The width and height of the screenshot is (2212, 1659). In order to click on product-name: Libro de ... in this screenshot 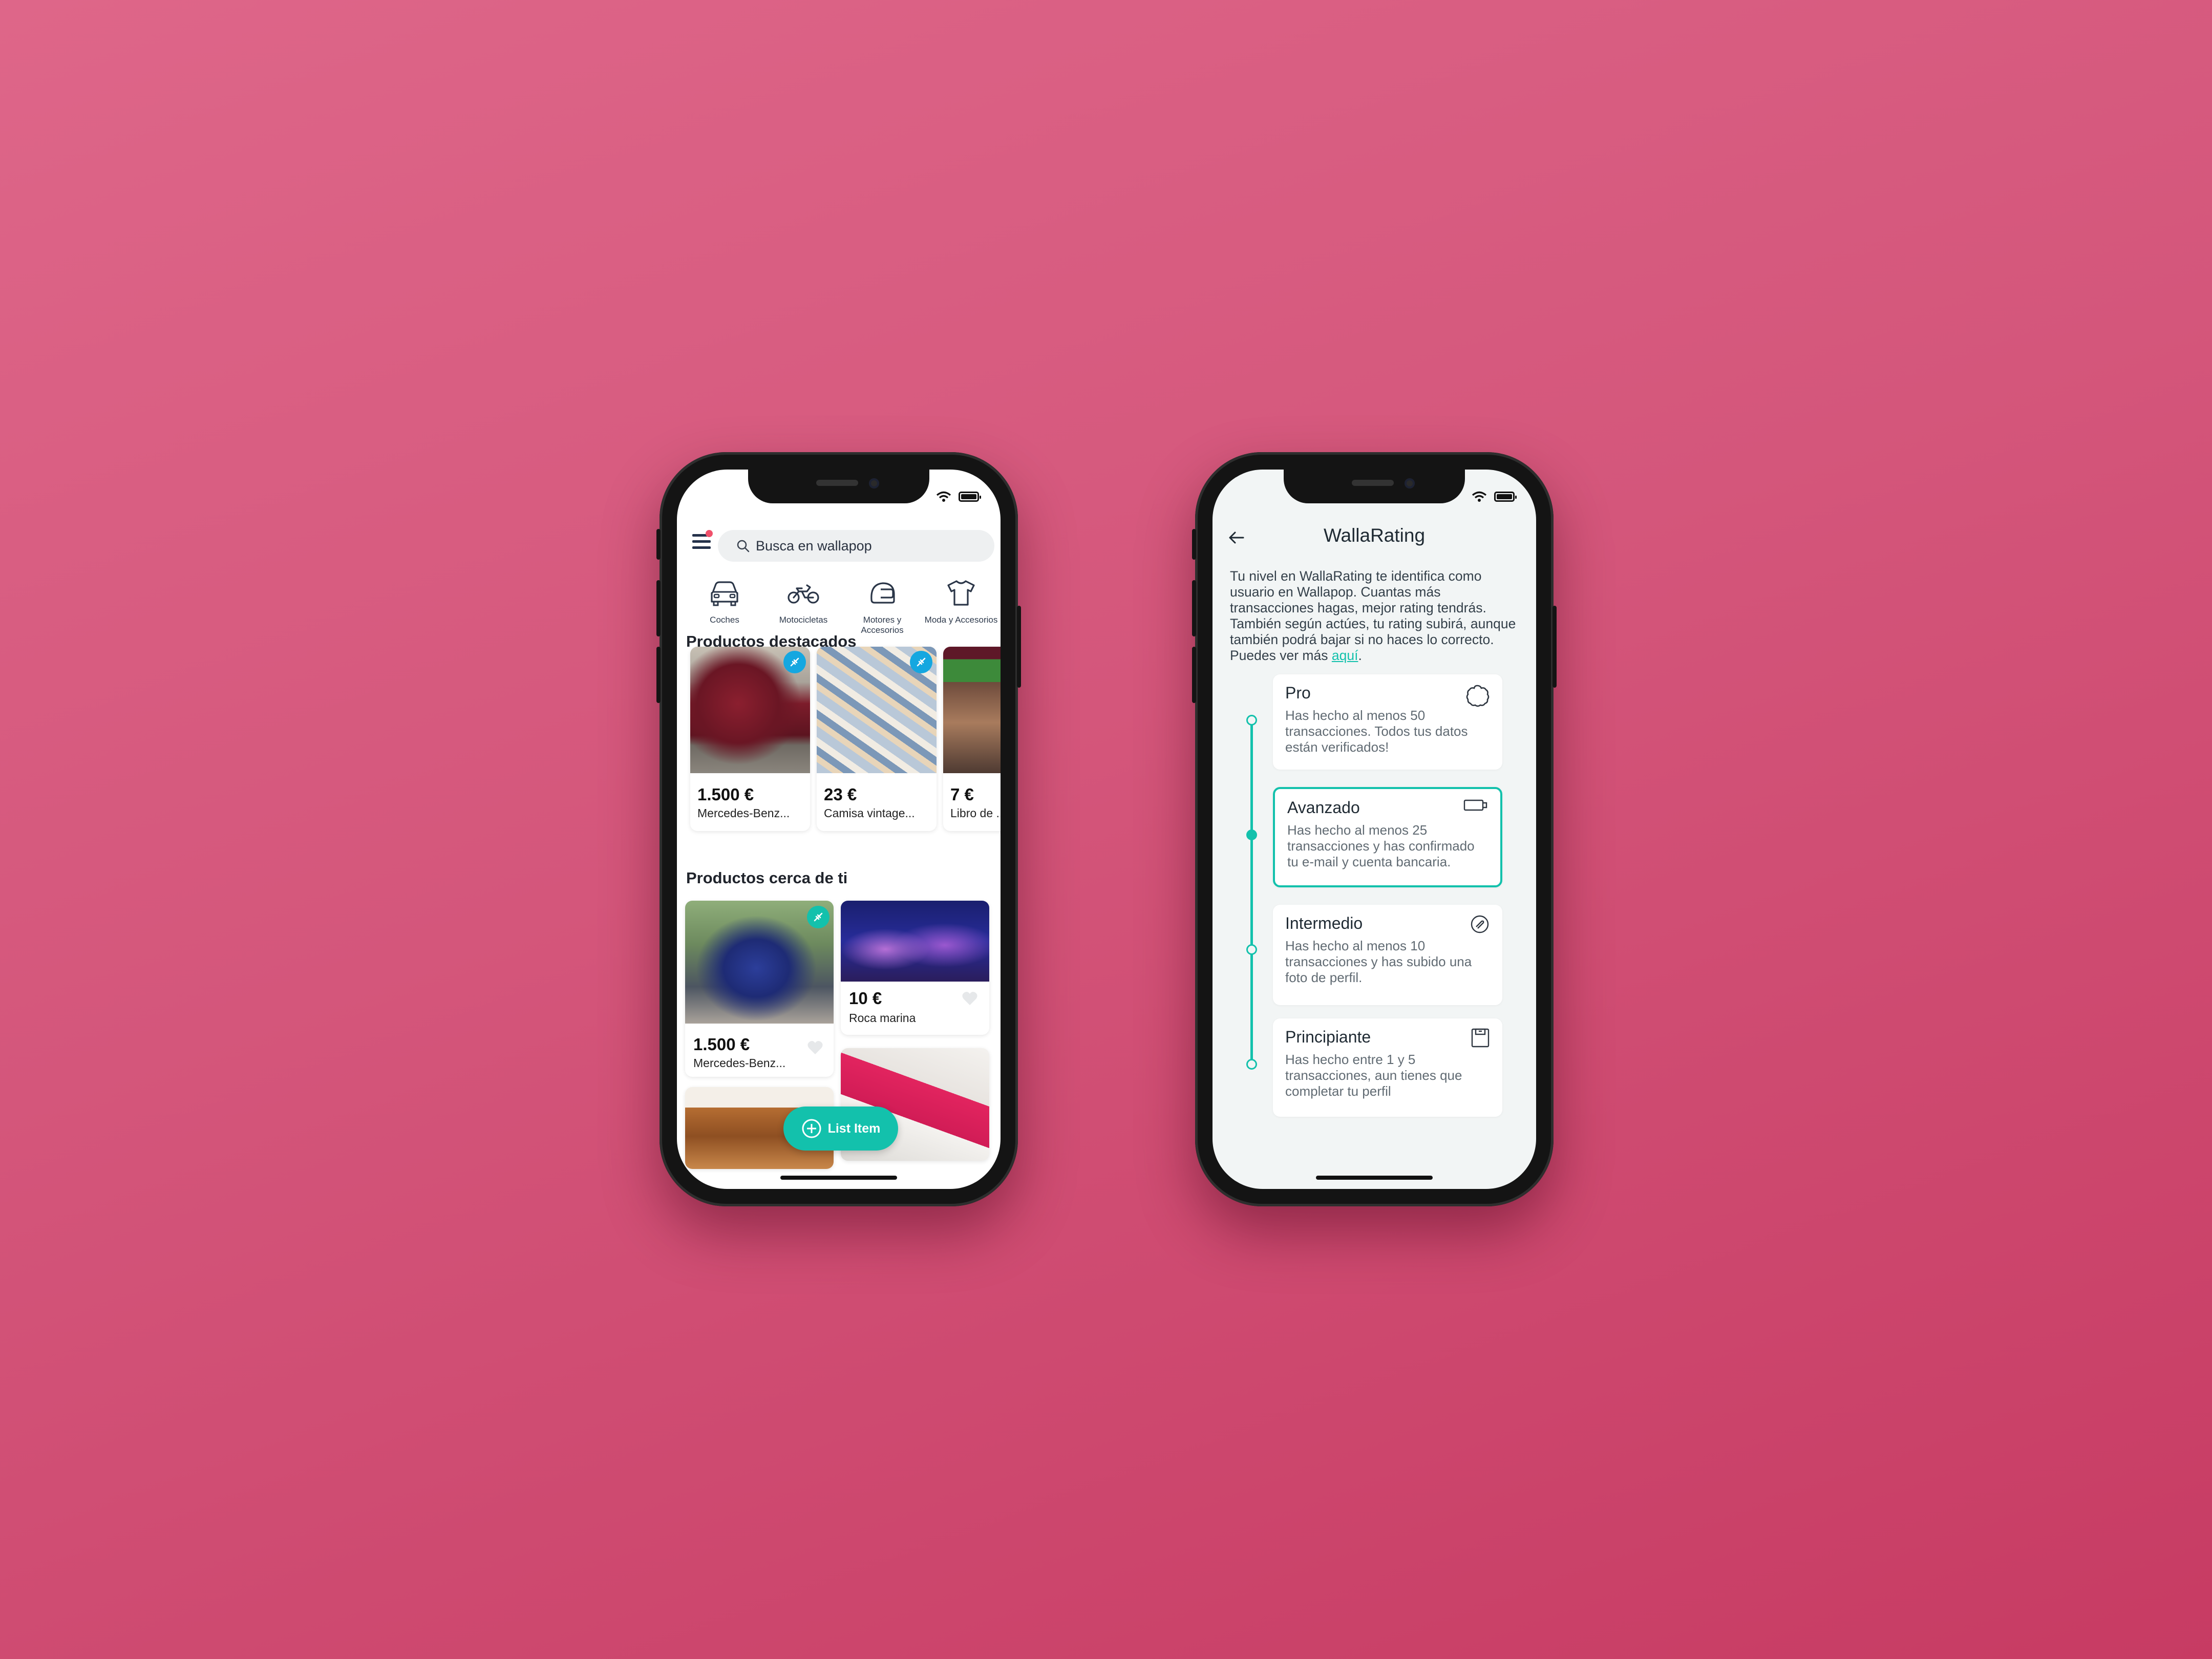, I will do `click(975, 813)`.